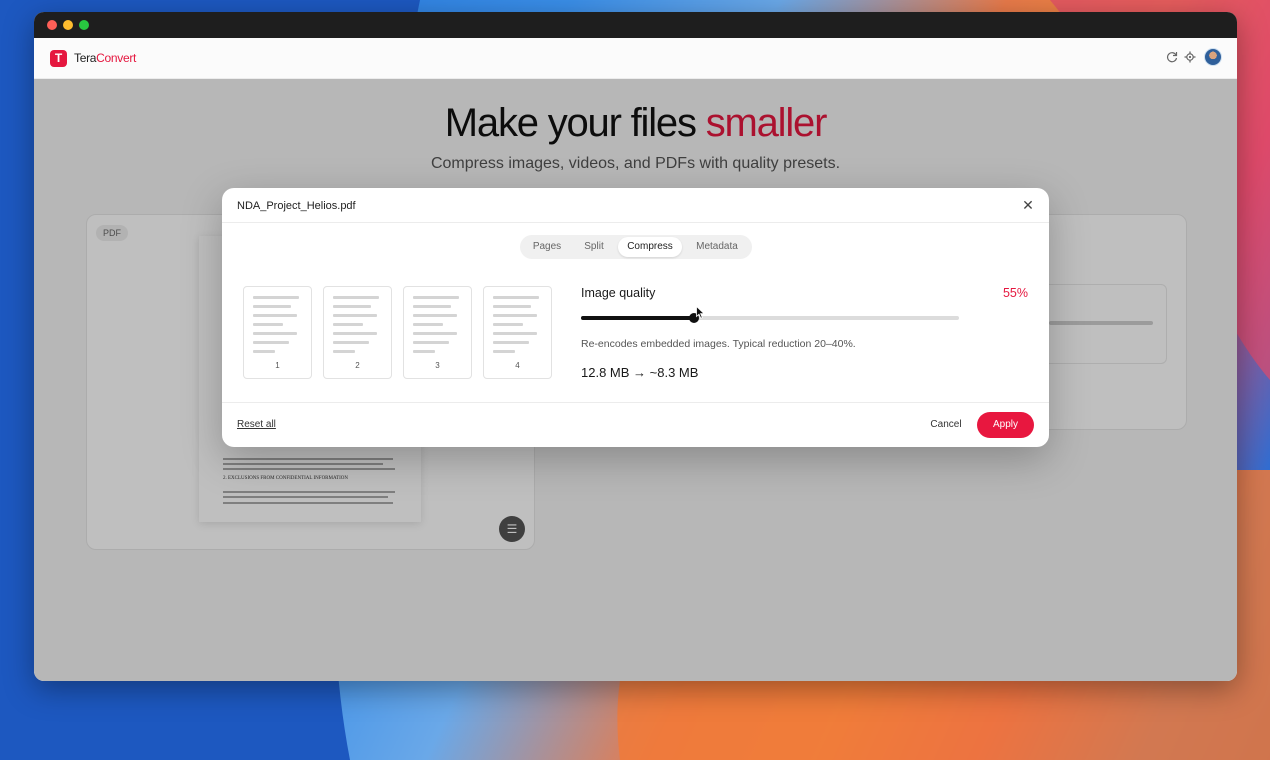 The height and width of the screenshot is (760, 1270). I want to click on reset-all-link: Reset all, so click(256, 424).